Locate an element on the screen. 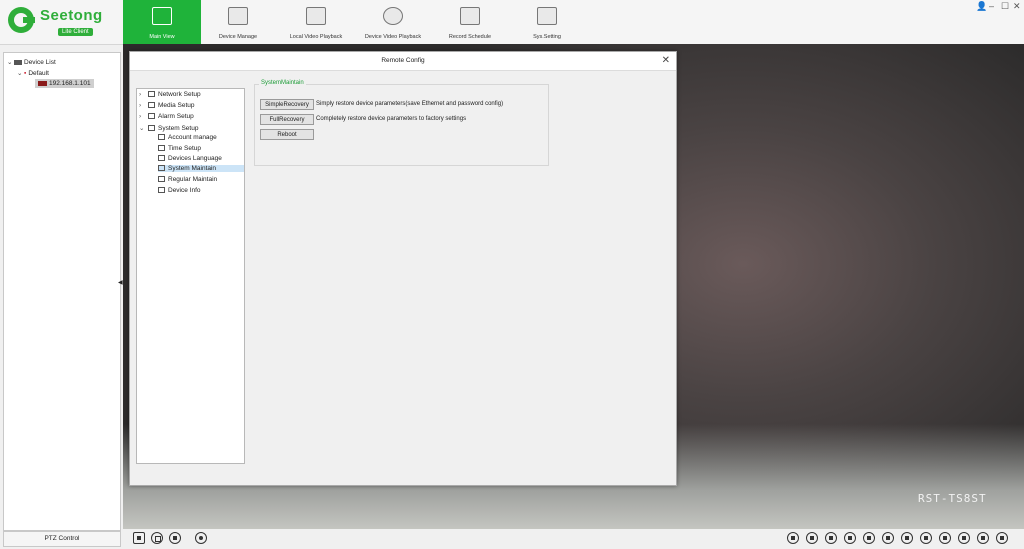  device-tree-panel: ⌄ Device List ⌄ ▪ Default 192.168.1.101 is located at coordinates (62, 291).